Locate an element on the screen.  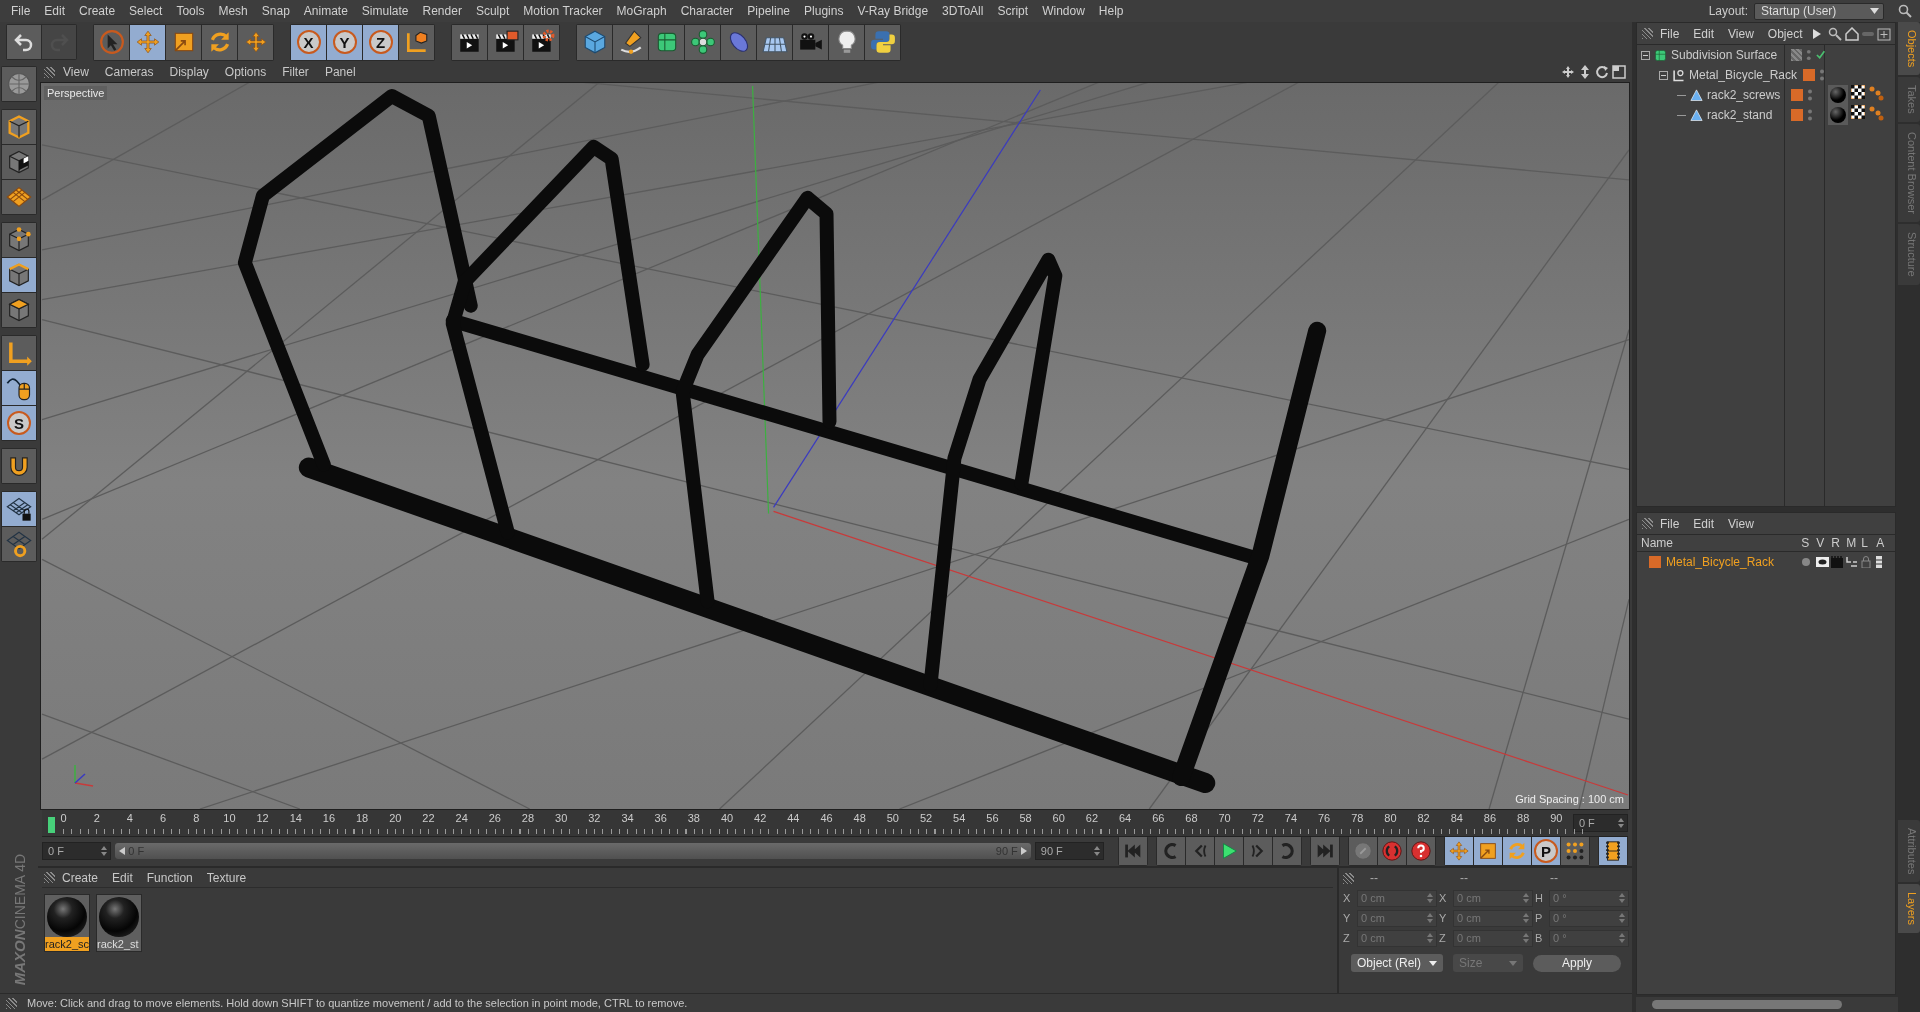
viewport-menu-item: Panel is located at coordinates (340, 72).